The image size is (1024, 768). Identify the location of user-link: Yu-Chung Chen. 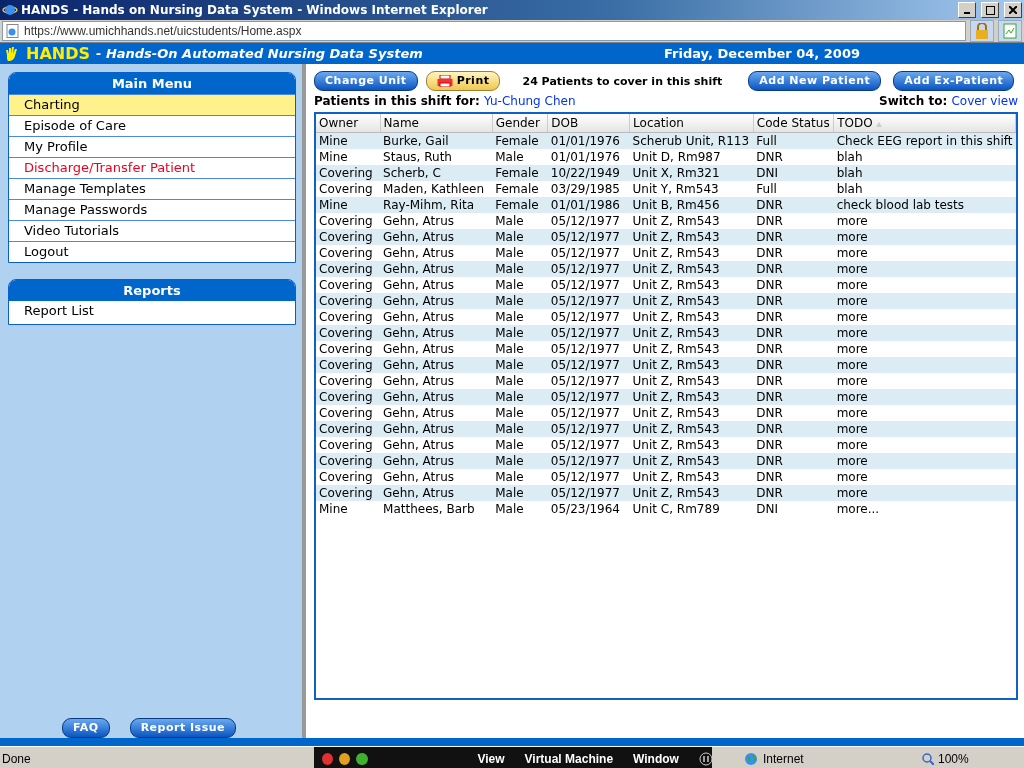
(530, 101).